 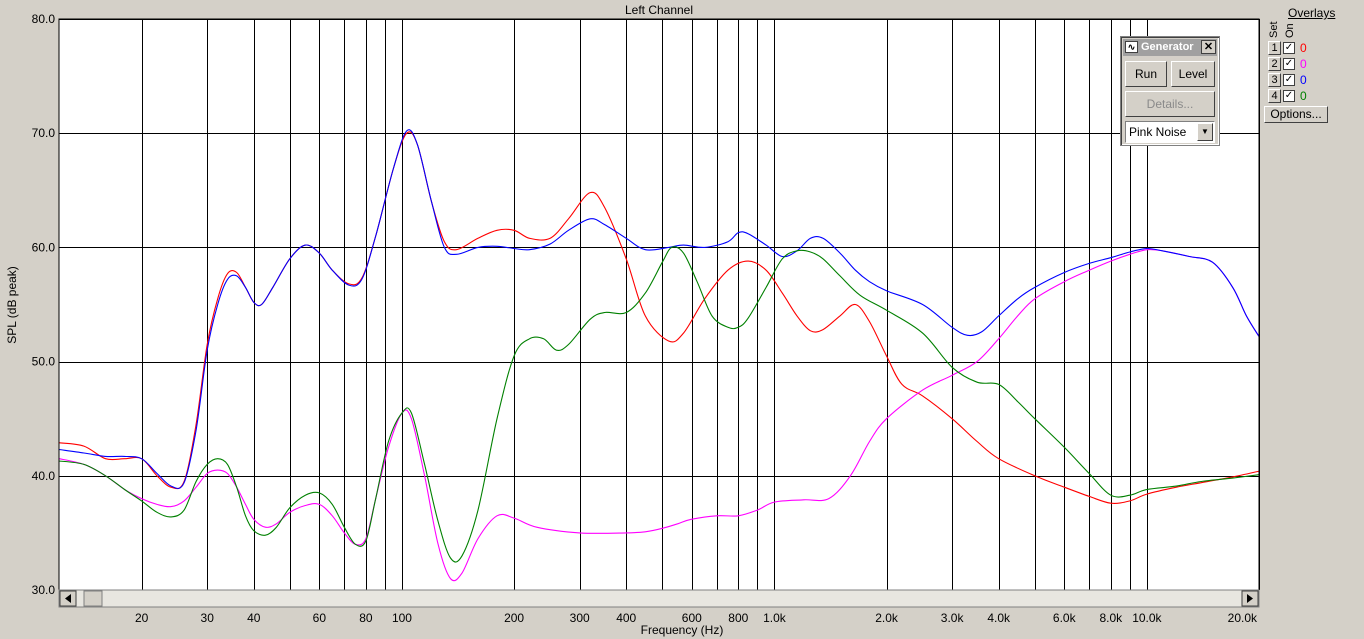 I want to click on x-tick-label: 8.0k, so click(x=1111, y=618).